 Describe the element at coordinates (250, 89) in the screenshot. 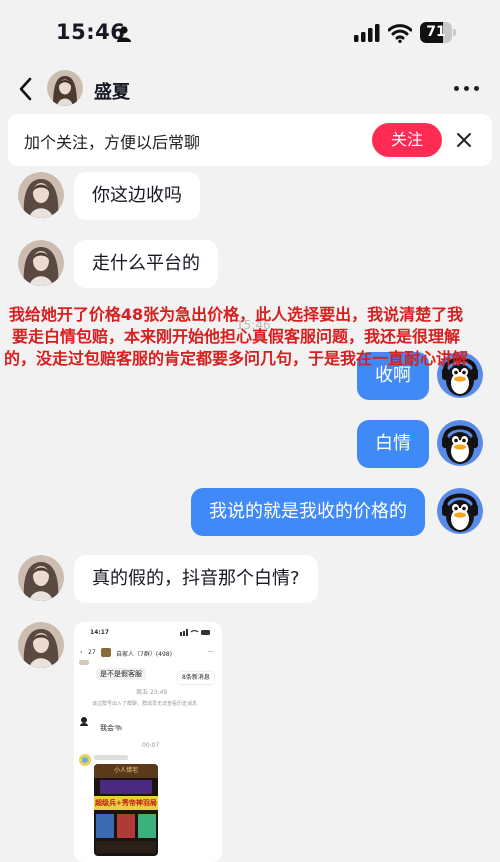

I see `chat-header: 盛夏` at that location.